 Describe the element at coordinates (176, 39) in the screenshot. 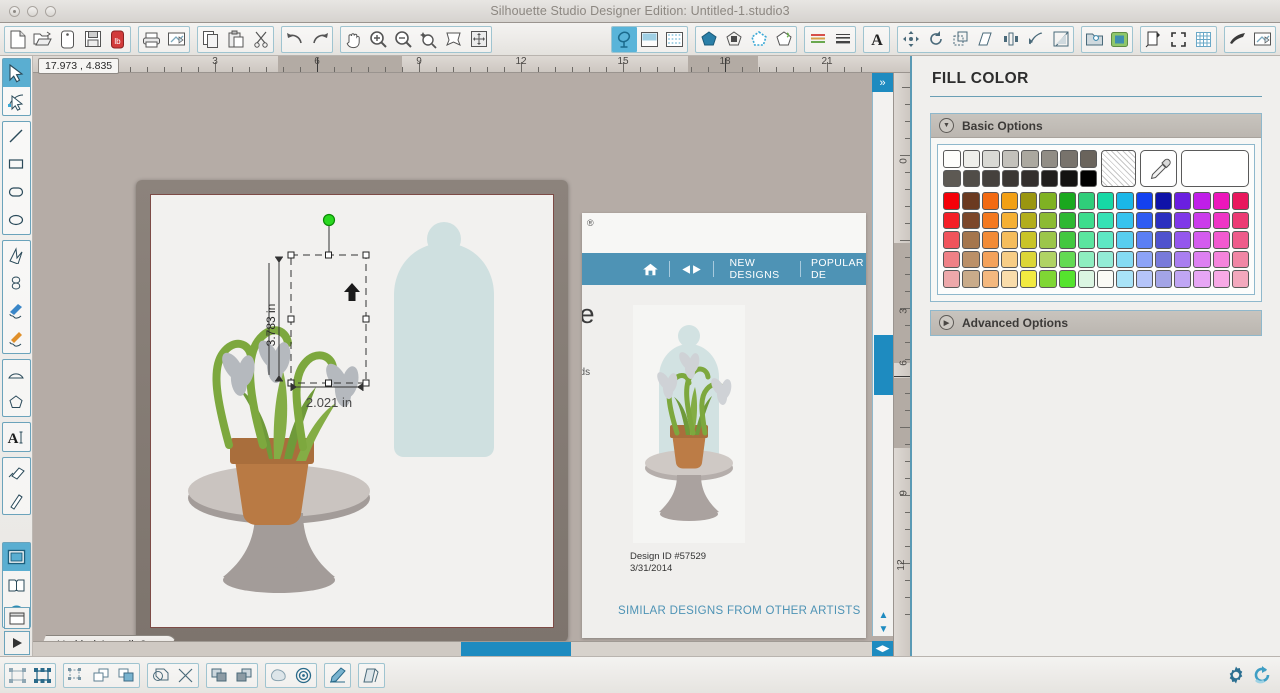

I see `send-to-silhouette-button` at that location.